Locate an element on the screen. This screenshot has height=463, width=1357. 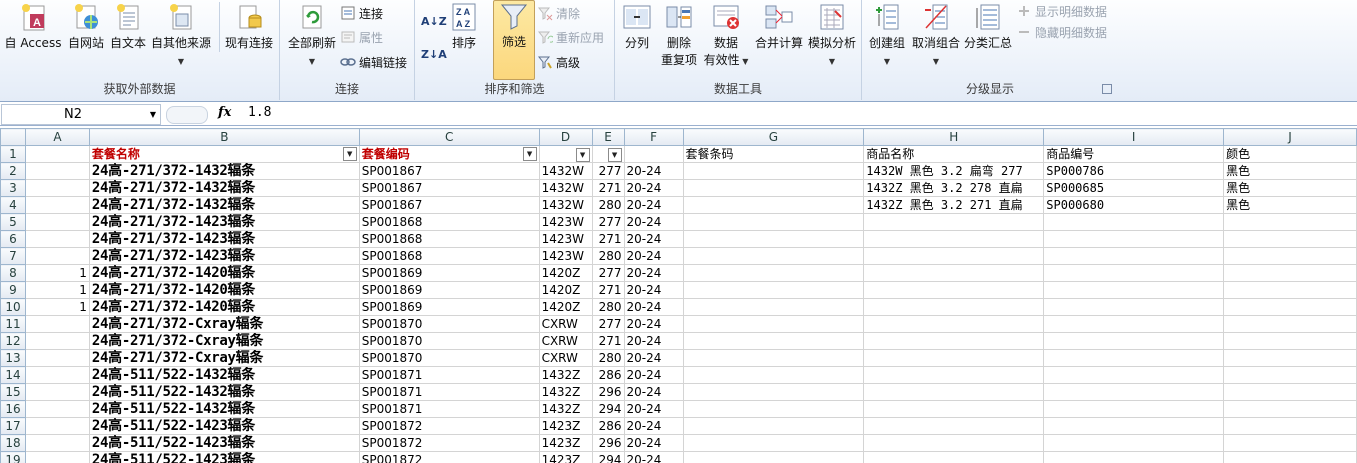
name-box: N2 ▼ is located at coordinates (81, 114).